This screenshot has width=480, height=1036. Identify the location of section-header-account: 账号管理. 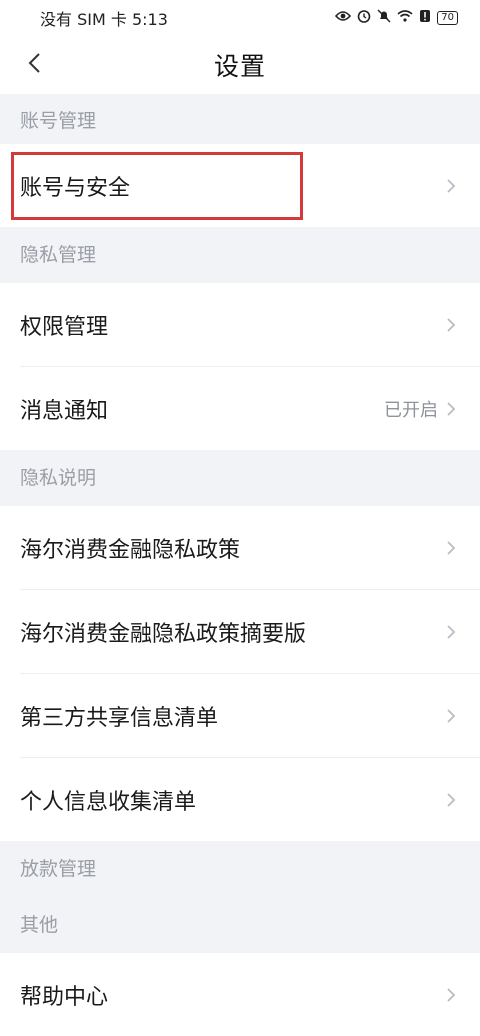
(240, 119).